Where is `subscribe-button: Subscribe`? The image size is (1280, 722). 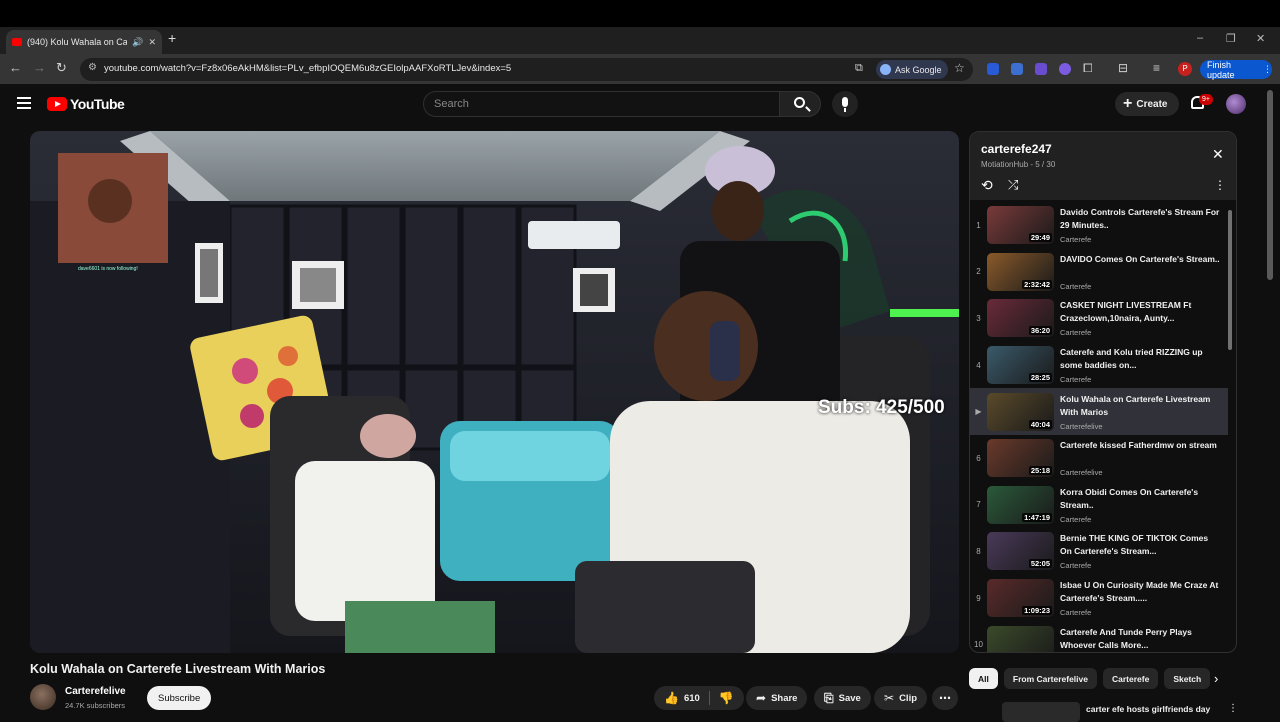
subscribe-button: Subscribe is located at coordinates (179, 698).